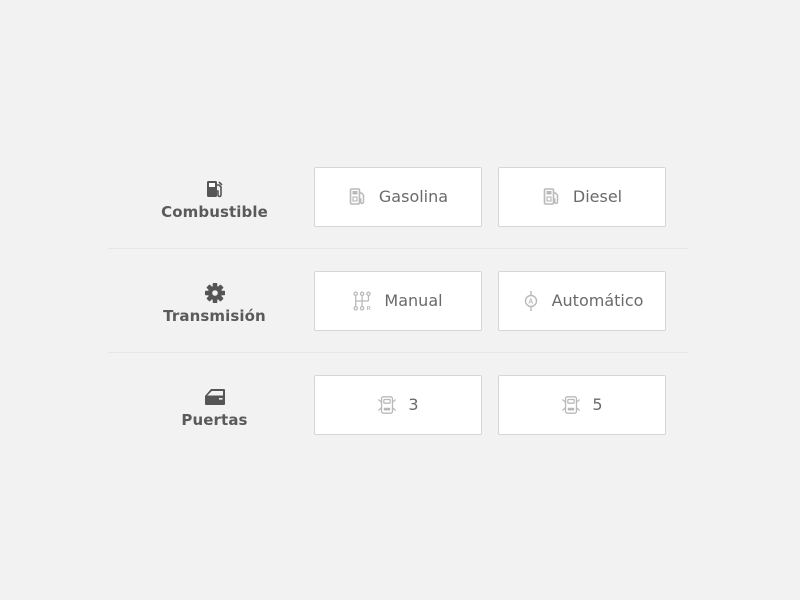  I want to click on transmission-label: Transmisión, so click(214, 303).